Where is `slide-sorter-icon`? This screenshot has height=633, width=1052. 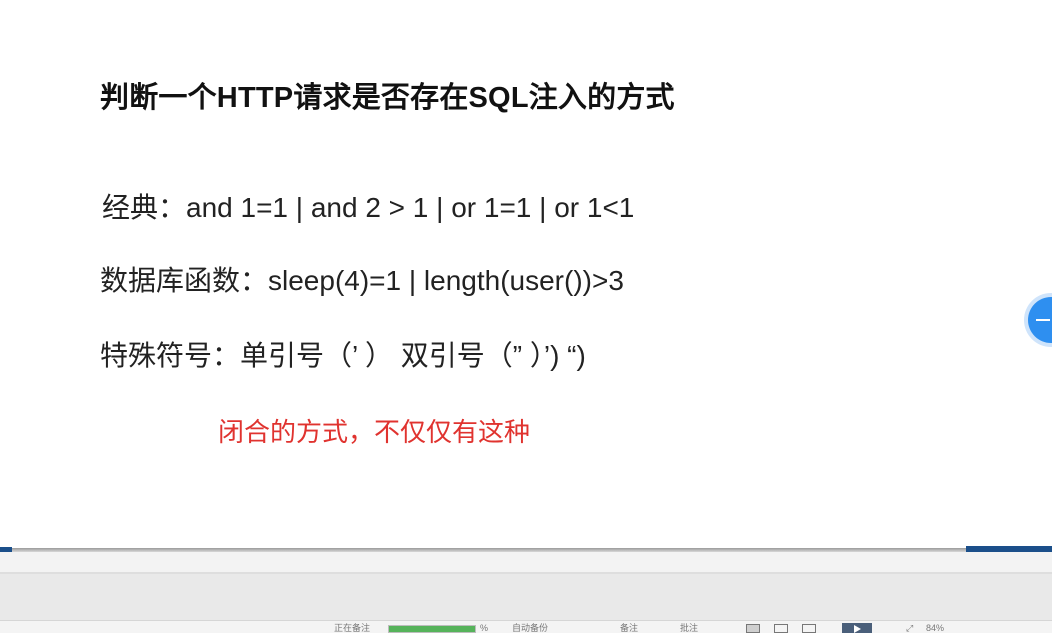
slide-sorter-icon is located at coordinates (781, 628).